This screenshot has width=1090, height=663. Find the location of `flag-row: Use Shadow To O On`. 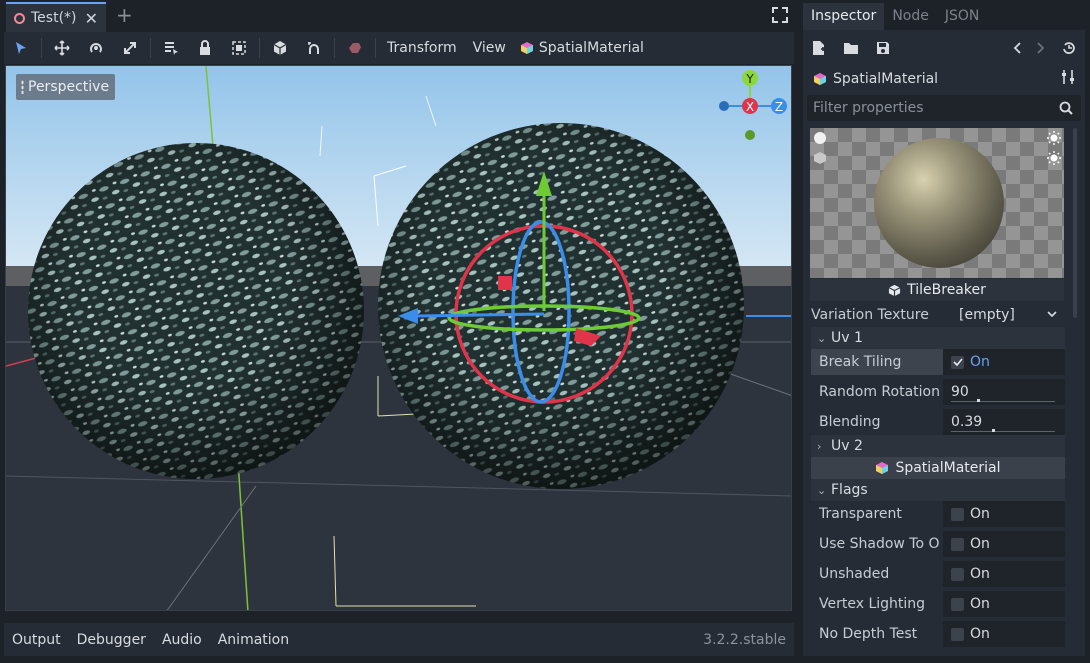

flag-row: Use Shadow To O On is located at coordinates (938, 544).